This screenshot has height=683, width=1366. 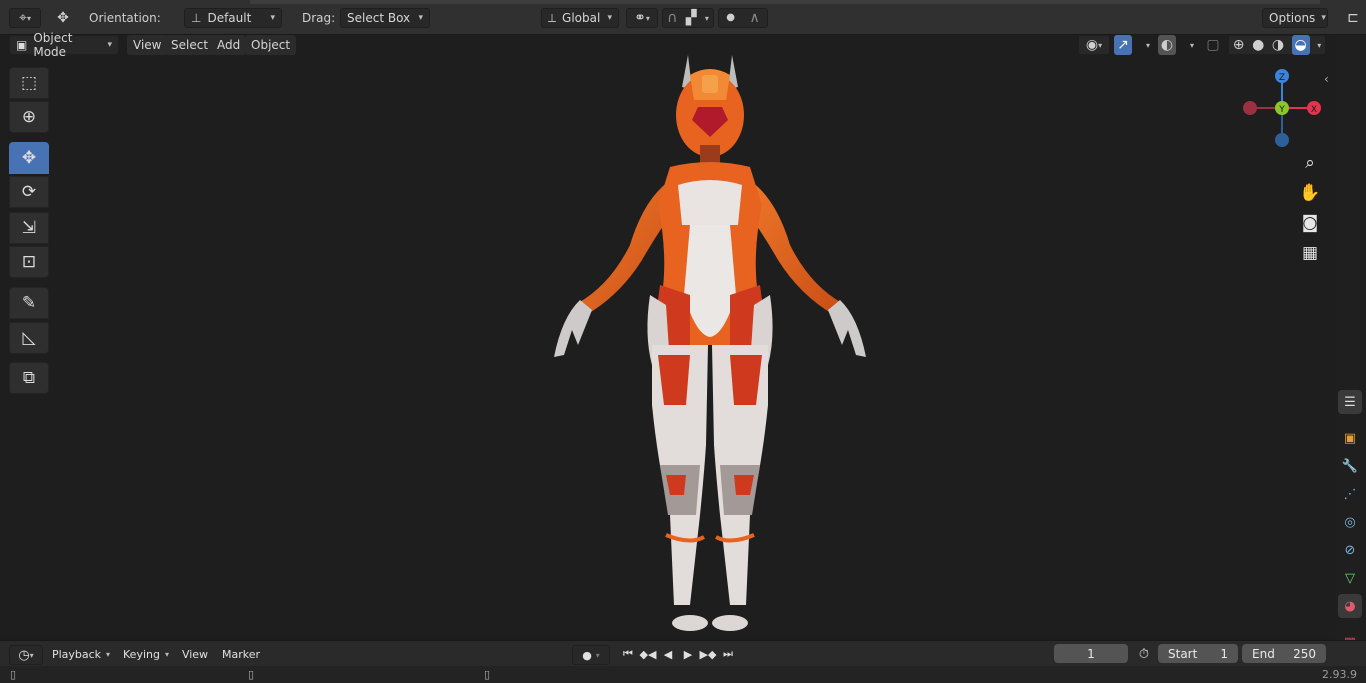 What do you see at coordinates (1300, 45) in the screenshot?
I see `rendered-shading-icon: ◒` at bounding box center [1300, 45].